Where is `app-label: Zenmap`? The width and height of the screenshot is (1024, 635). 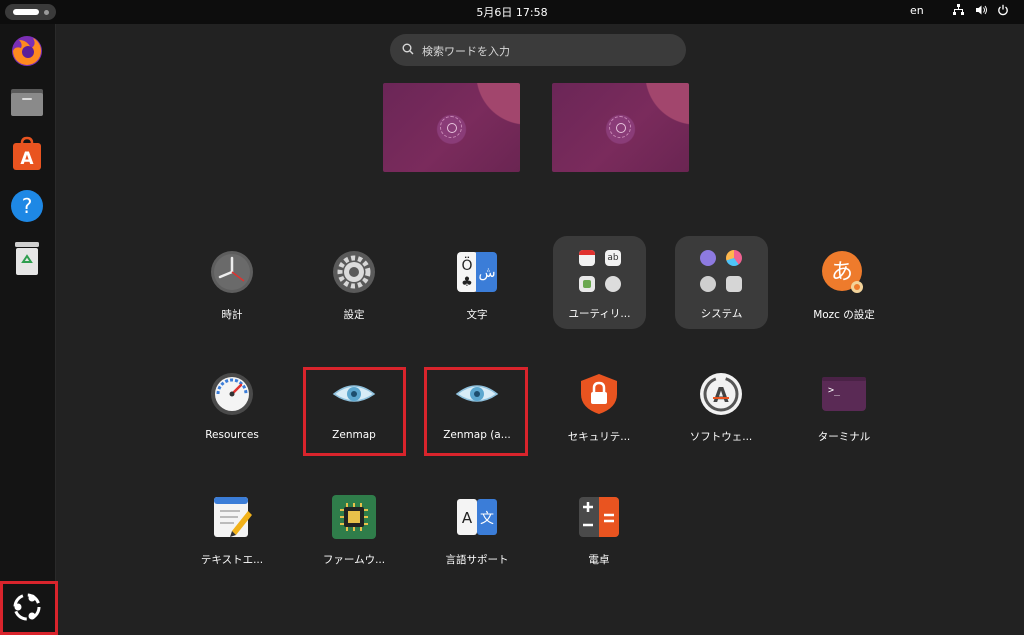 app-label: Zenmap is located at coordinates (354, 435).